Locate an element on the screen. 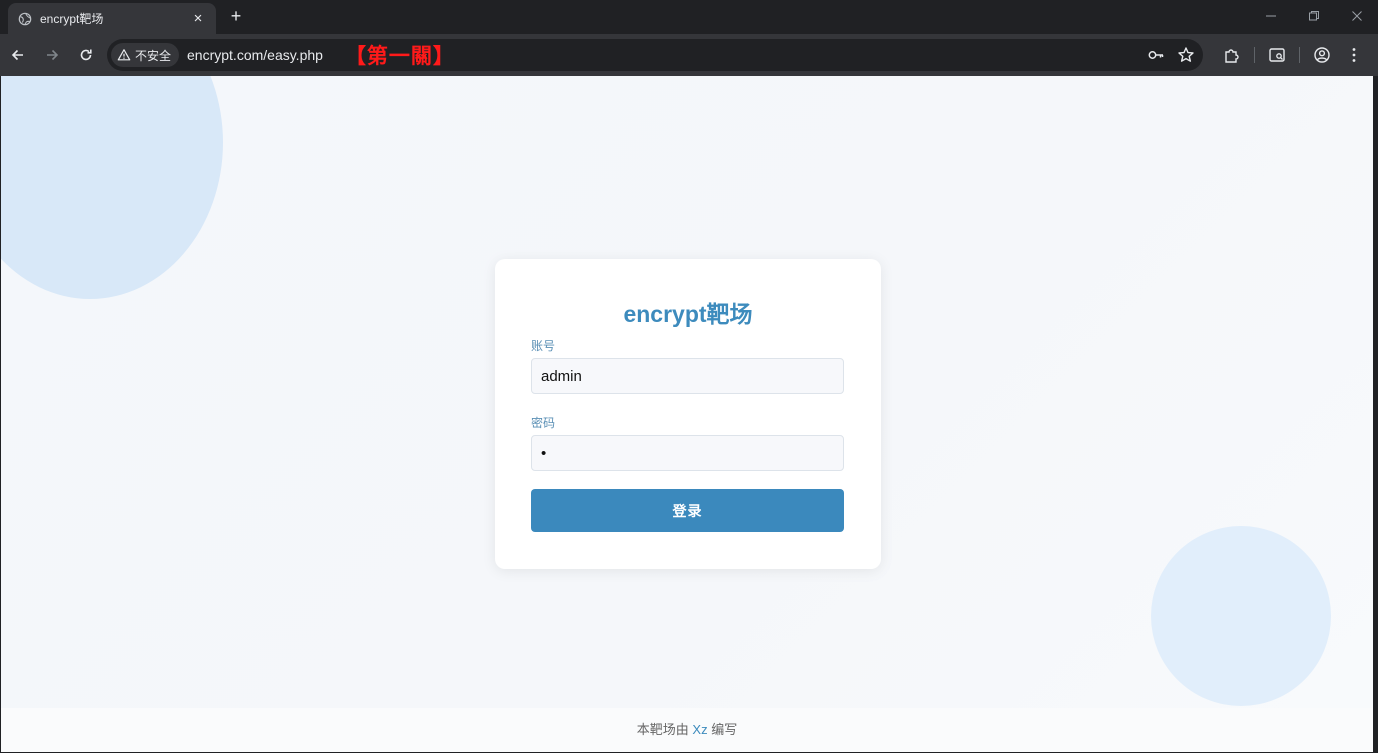 The width and height of the screenshot is (1378, 753). tab-close-icon: × is located at coordinates (198, 18).